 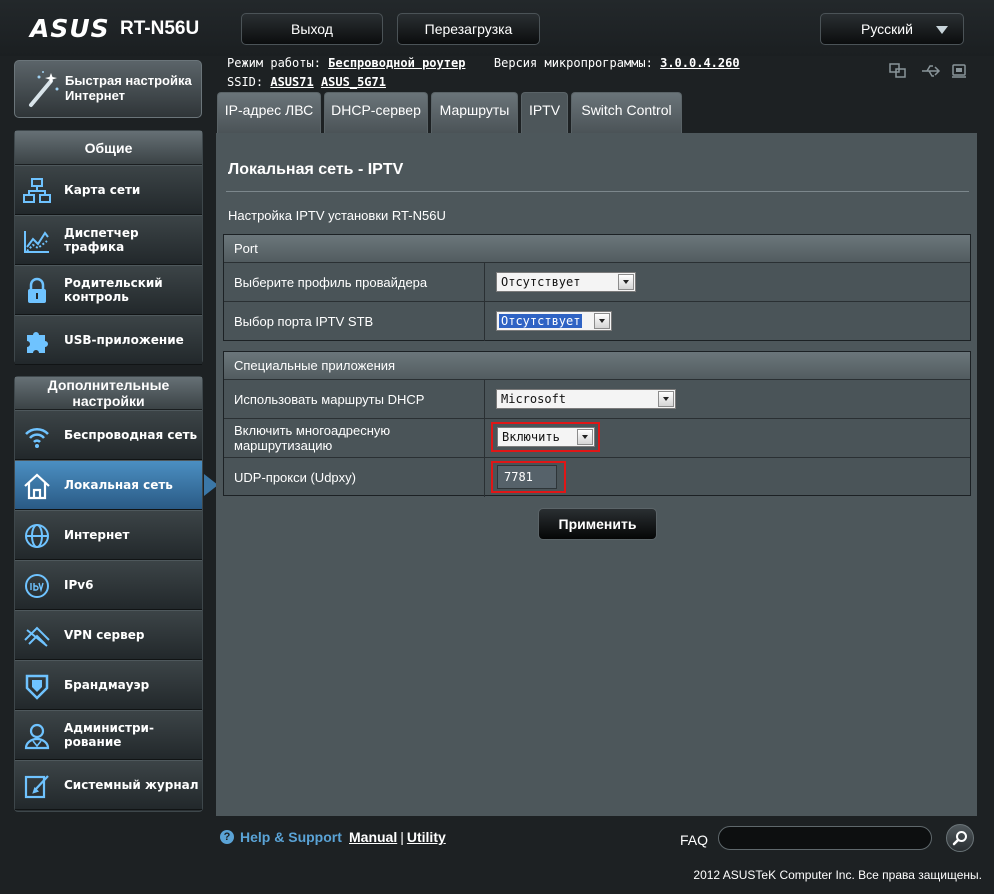 I want to click on sidebar-item-wireless: Беспроводная сеть, so click(x=108, y=435).